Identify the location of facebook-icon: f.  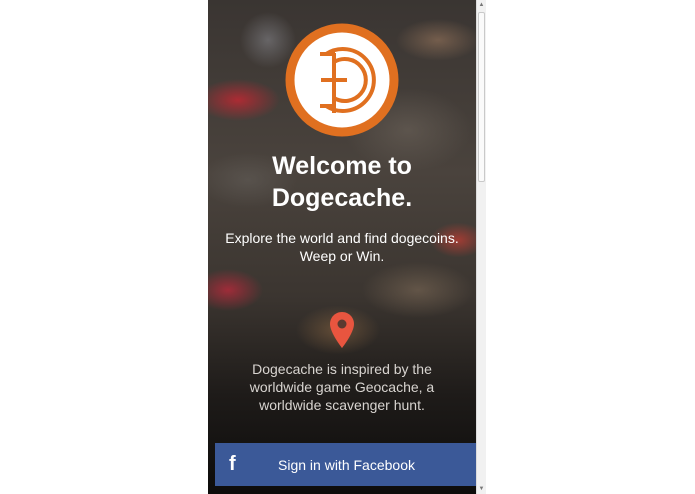
(232, 464).